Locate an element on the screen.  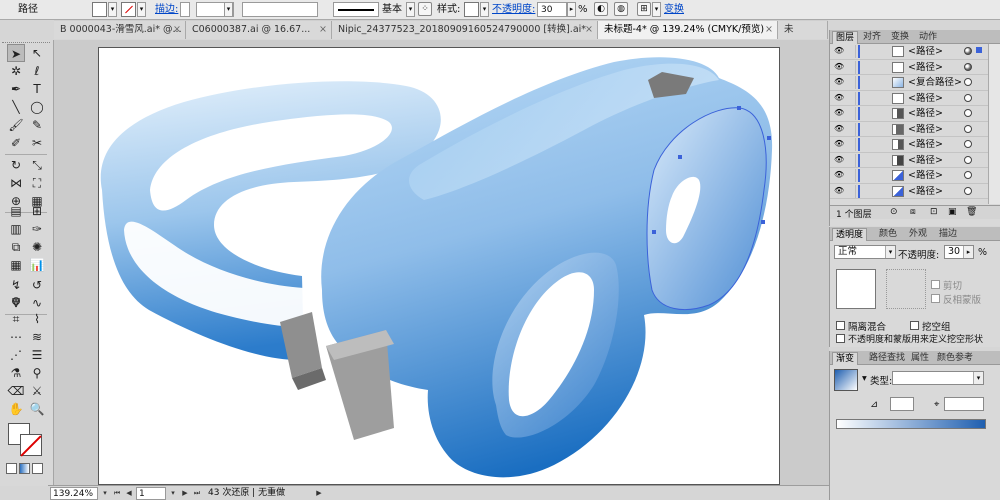
width-tool-icon: ⋈ is located at coordinates (16, 183).